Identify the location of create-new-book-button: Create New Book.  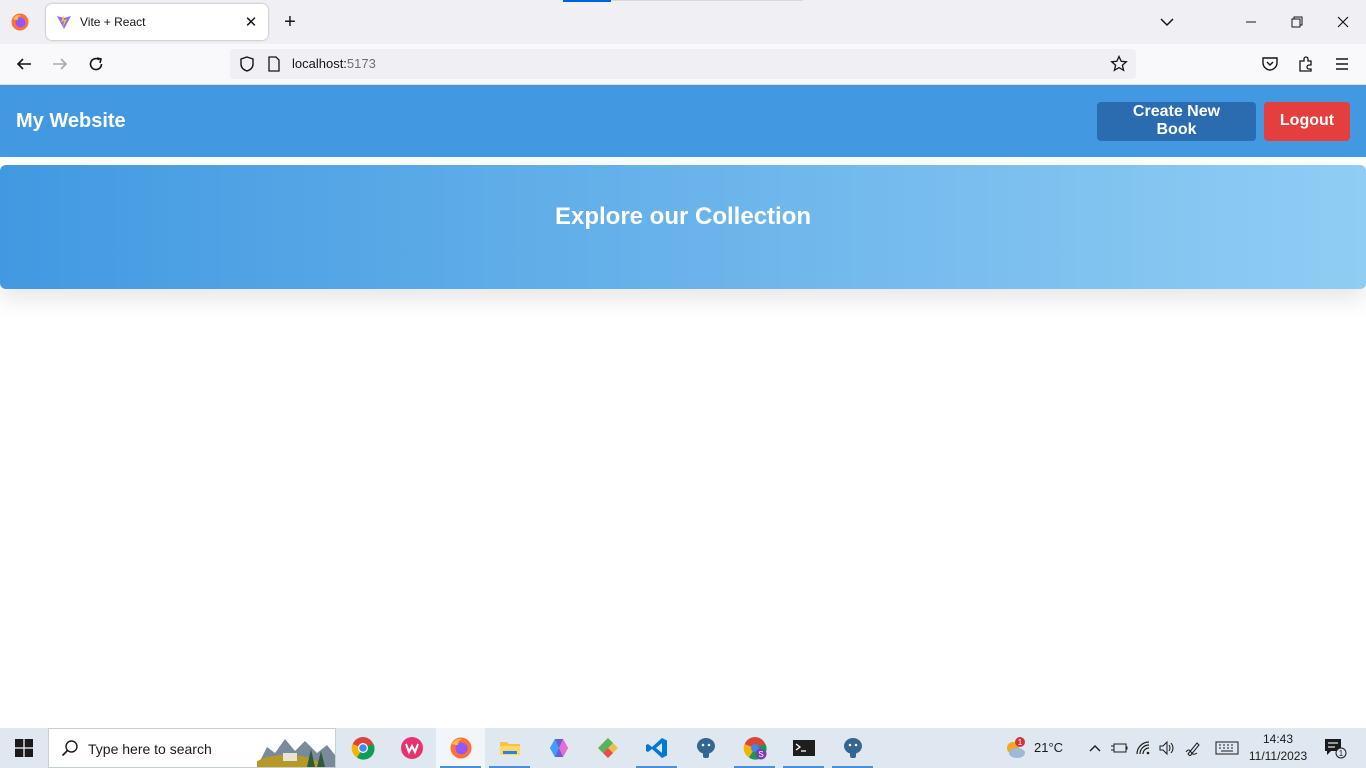
(1176, 121).